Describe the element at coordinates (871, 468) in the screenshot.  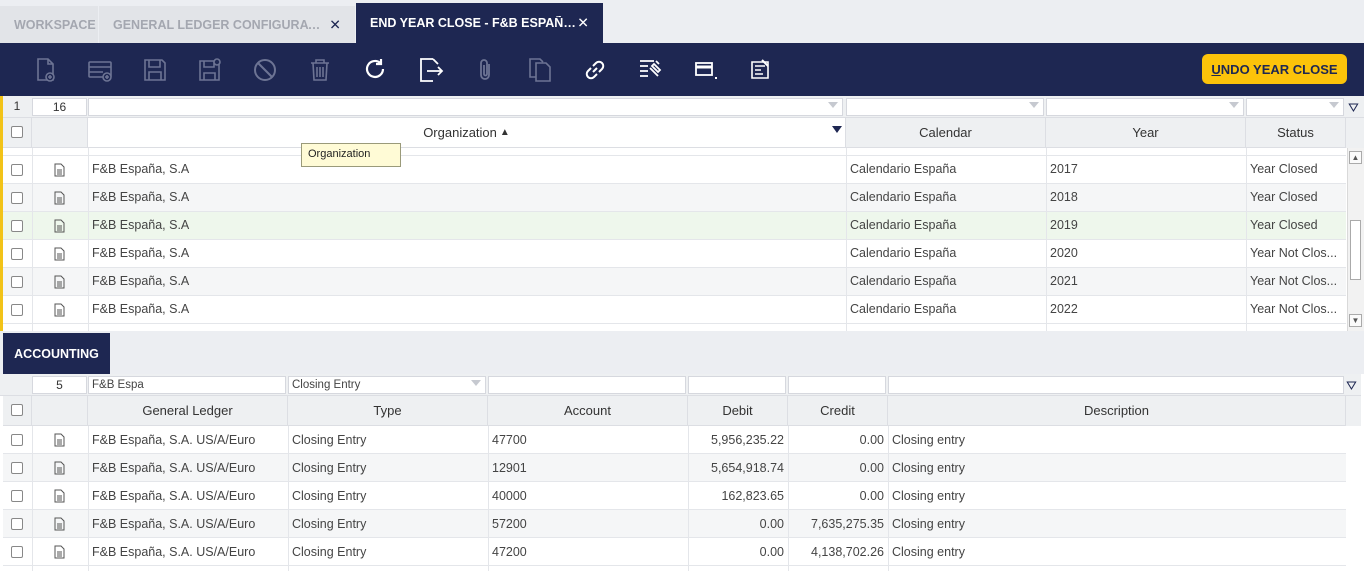
I see `credit-cell: 0.00` at that location.